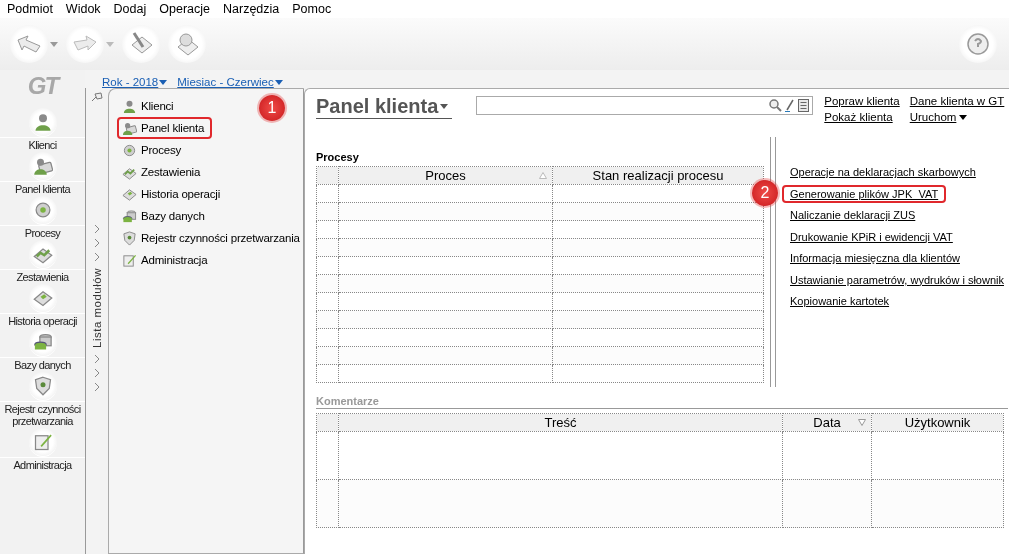 This screenshot has width=1009, height=554. I want to click on menu-item: Narzędzia, so click(251, 9).